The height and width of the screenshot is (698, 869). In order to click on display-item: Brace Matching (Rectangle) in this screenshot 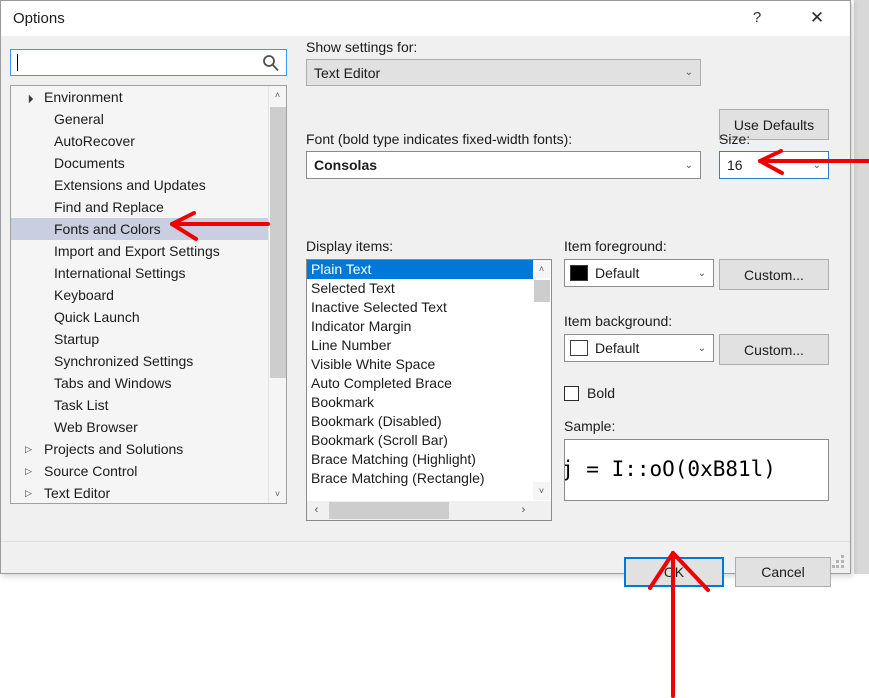, I will do `click(420, 478)`.